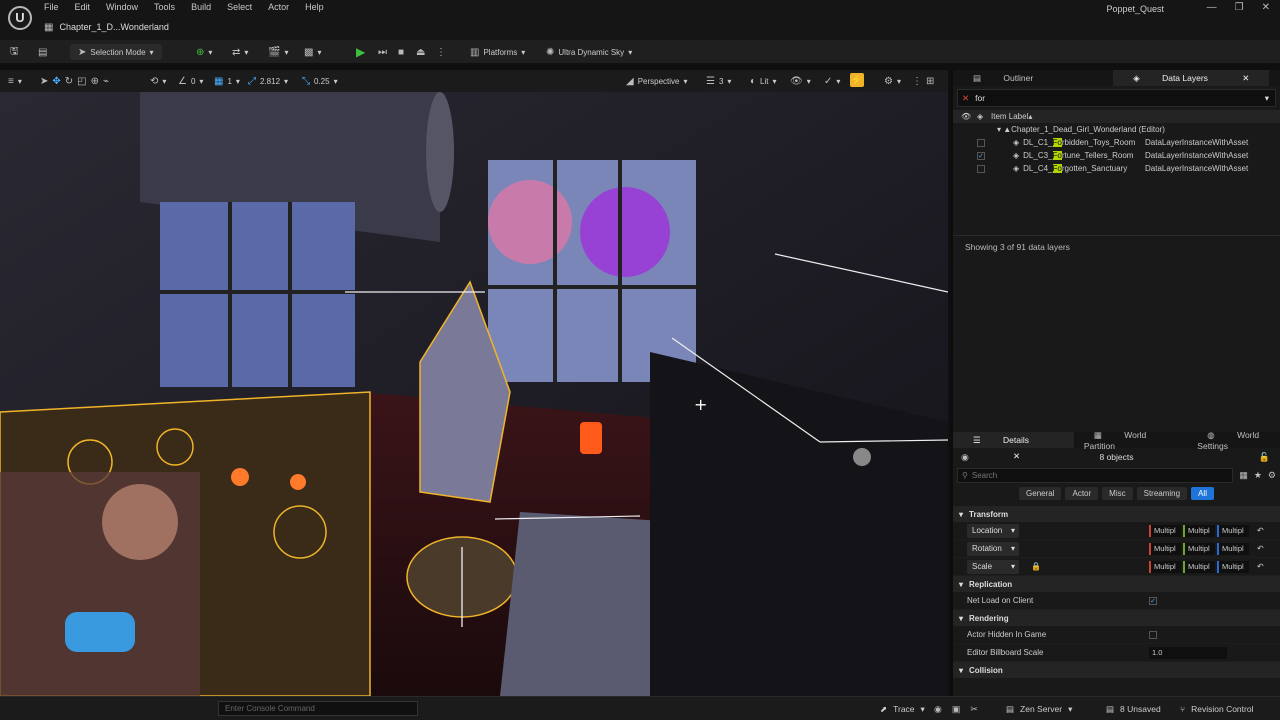  What do you see at coordinates (201, 7) in the screenshot?
I see `menu-build: Build` at bounding box center [201, 7].